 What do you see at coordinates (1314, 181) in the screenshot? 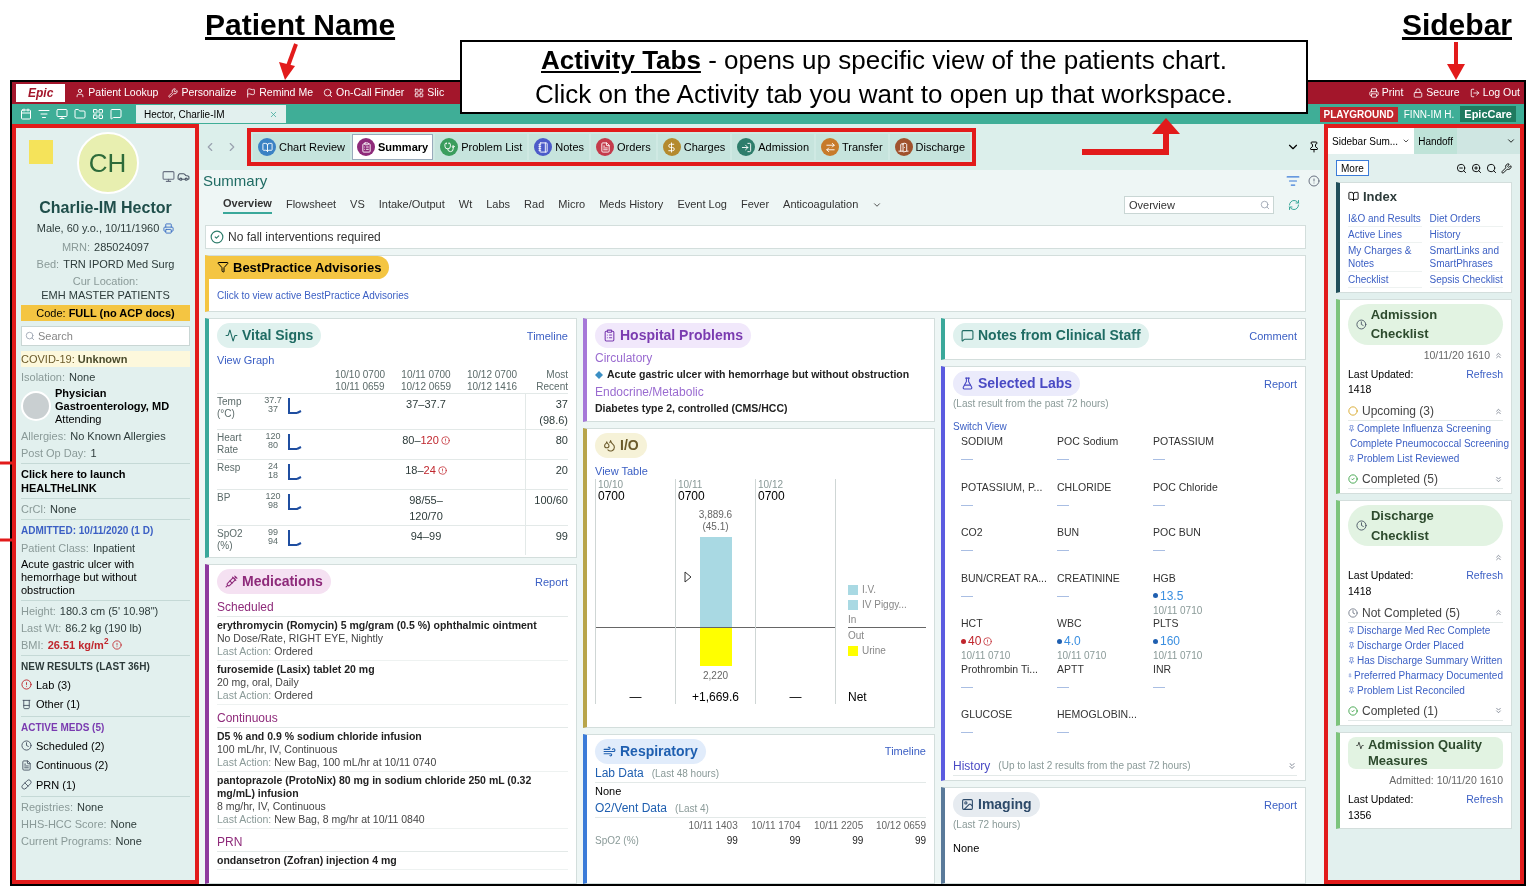
I see `help-icon` at bounding box center [1314, 181].